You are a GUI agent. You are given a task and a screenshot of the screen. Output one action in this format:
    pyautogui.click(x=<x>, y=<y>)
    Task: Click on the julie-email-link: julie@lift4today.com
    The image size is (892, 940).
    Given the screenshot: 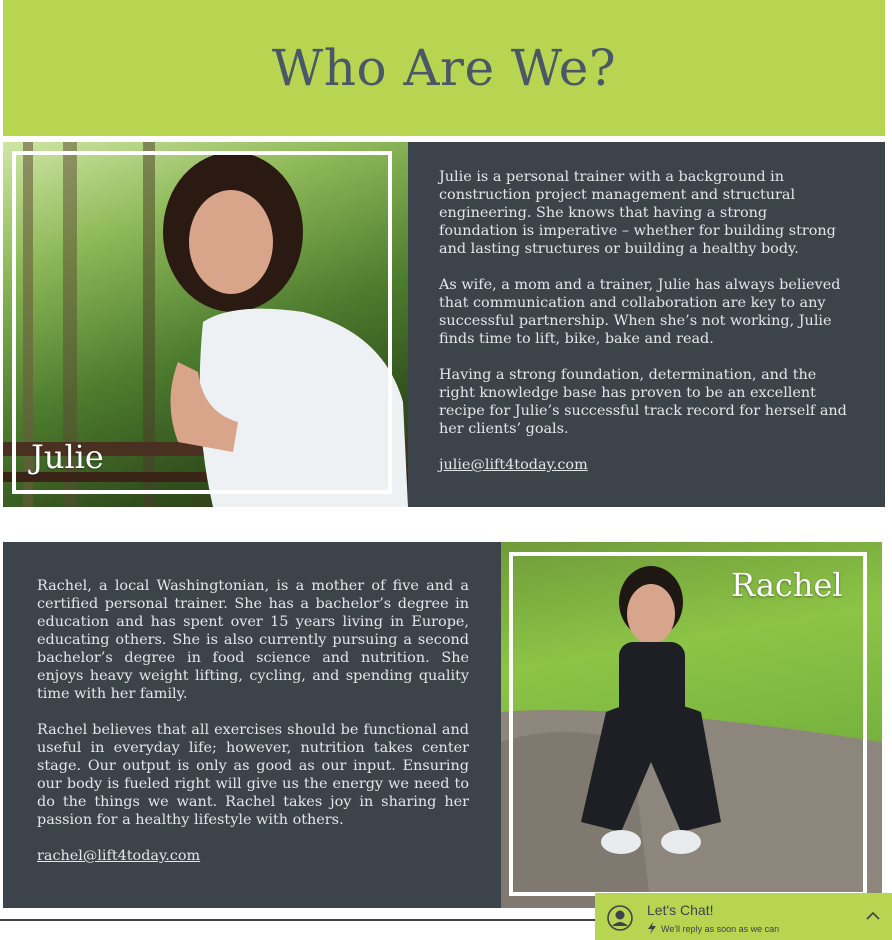 What is the action you would take?
    pyautogui.click(x=513, y=465)
    